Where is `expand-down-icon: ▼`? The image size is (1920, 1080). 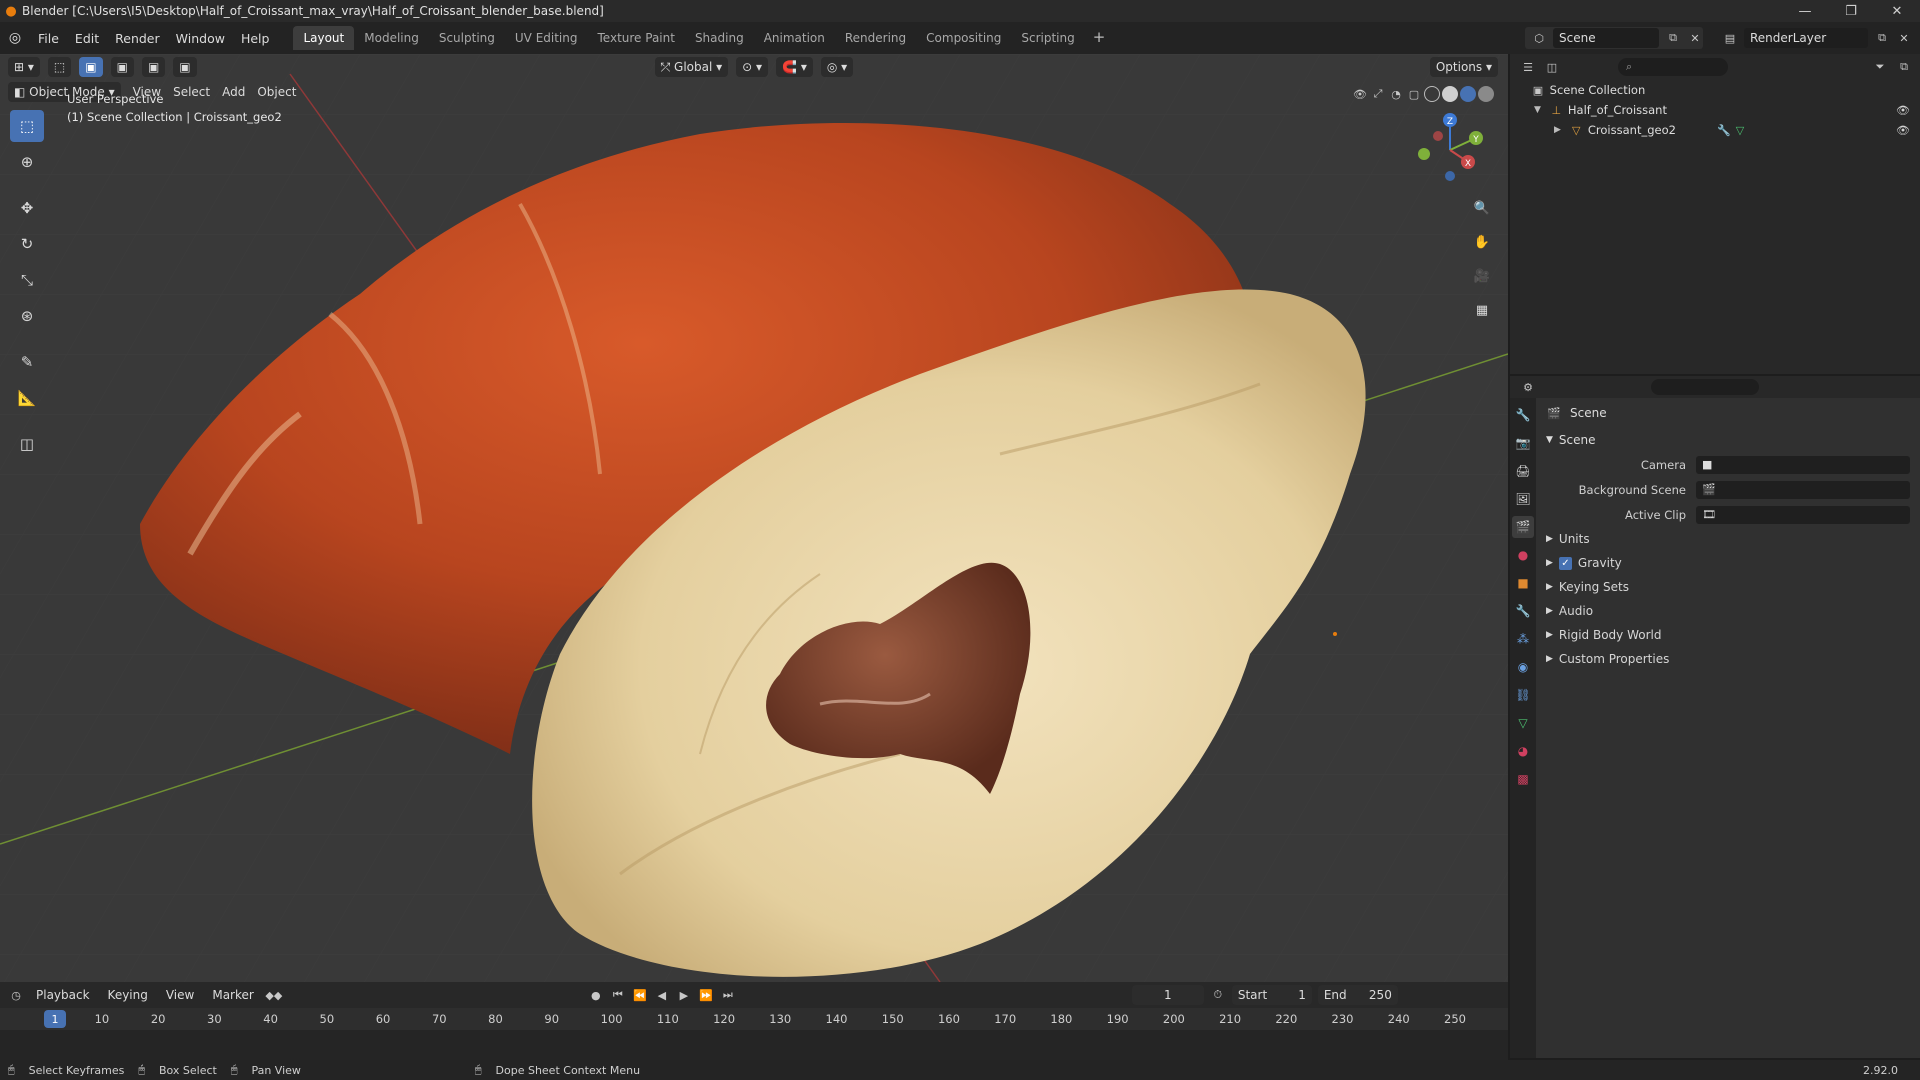 expand-down-icon: ▼ is located at coordinates (1537, 110).